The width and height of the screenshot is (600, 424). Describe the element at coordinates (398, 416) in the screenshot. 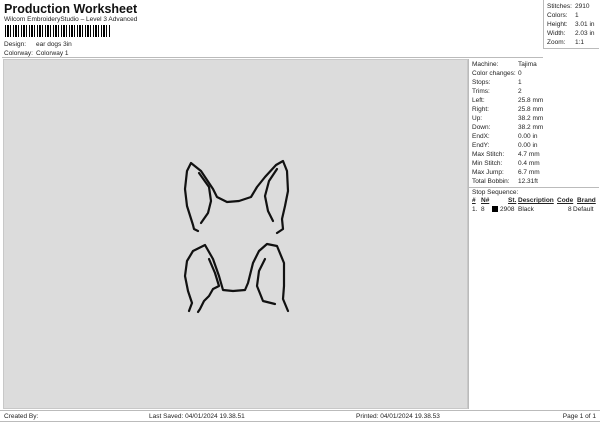

I see `printed-date: Printed: 04/01/2024 19.38.53` at that location.